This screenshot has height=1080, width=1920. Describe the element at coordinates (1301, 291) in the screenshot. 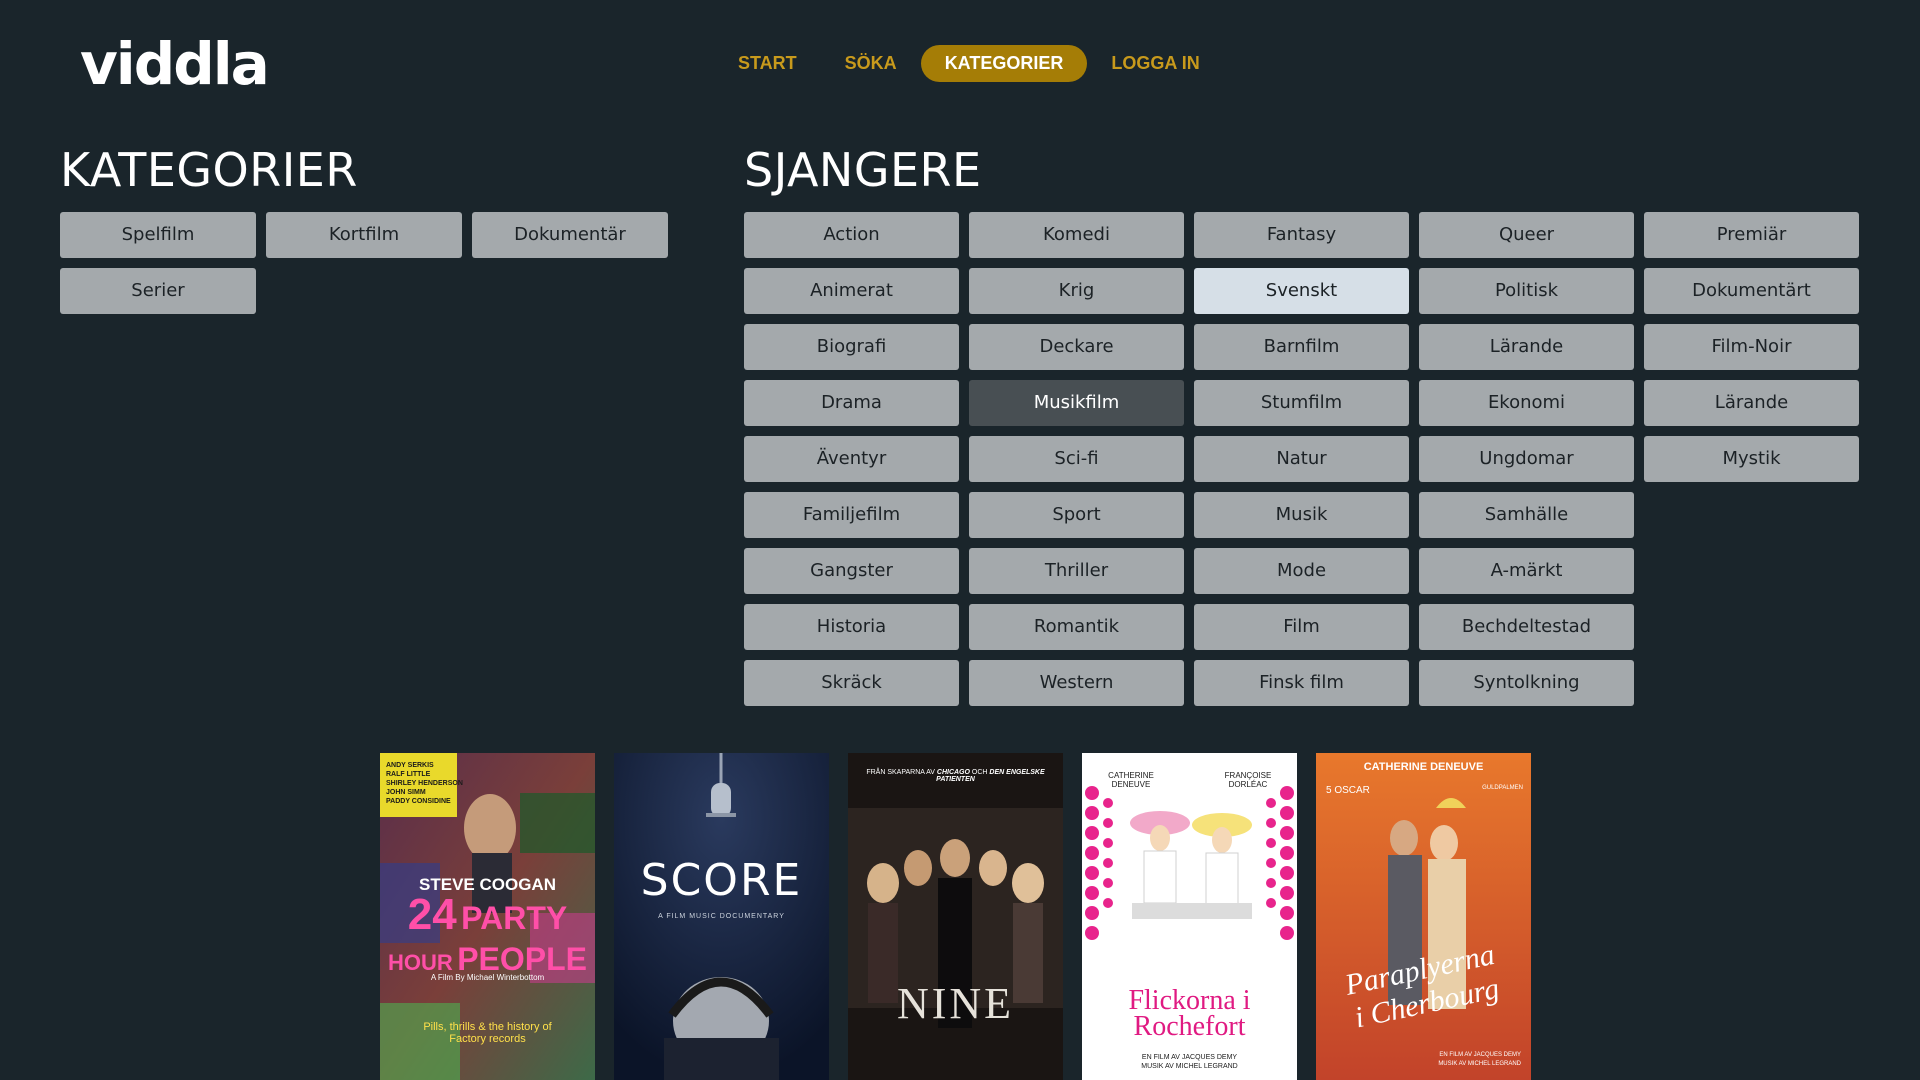

I see `genre-tile-svenskt: Svenskt` at that location.